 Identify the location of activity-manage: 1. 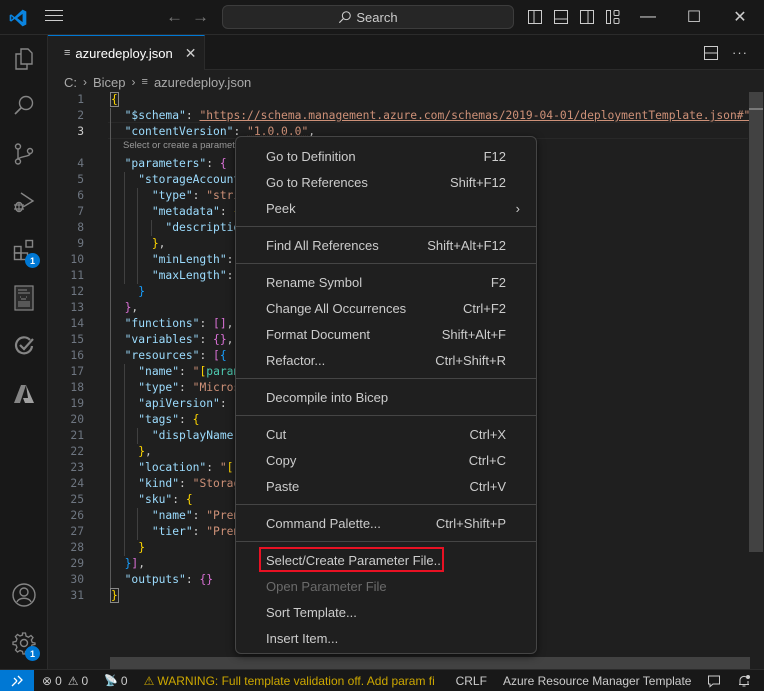
(24, 643).